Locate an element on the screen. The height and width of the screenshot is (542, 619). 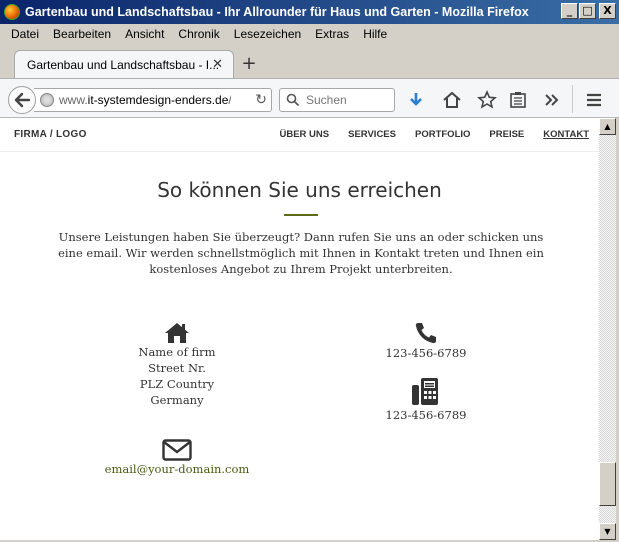
address-line-1: Name of firm is located at coordinates (177, 352).